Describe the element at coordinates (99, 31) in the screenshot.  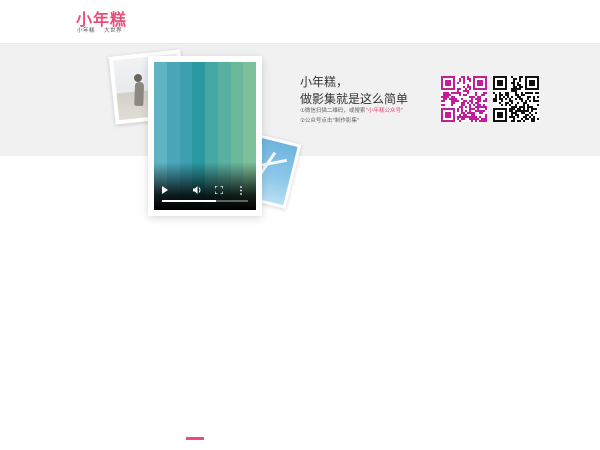
I see `brand-slogan: 小年糕 大世界` at that location.